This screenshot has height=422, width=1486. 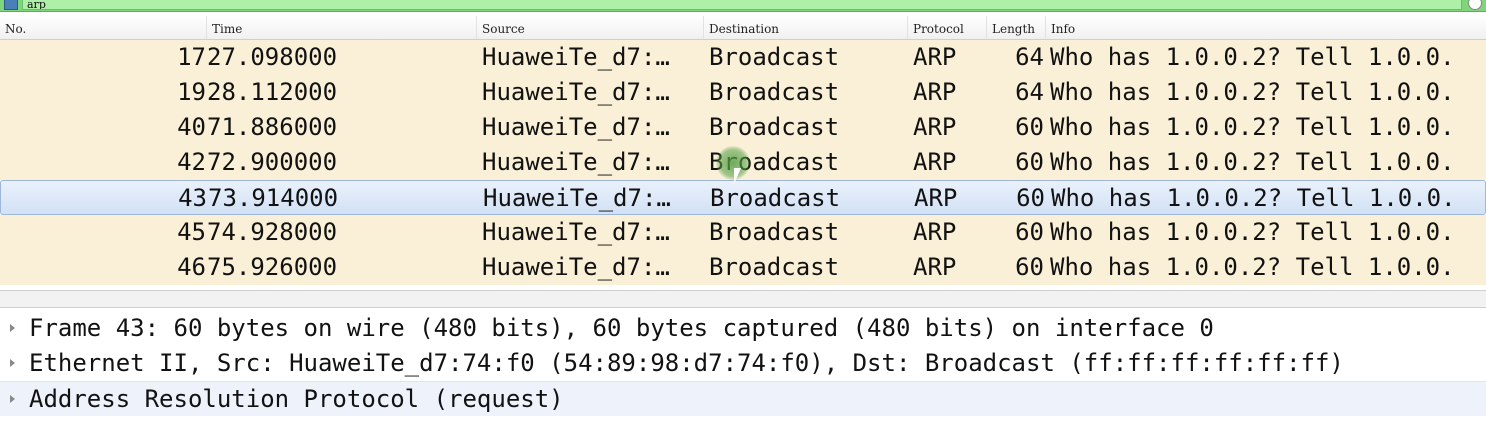 What do you see at coordinates (947, 27) in the screenshot?
I see `column-header-protocol: Protocol` at bounding box center [947, 27].